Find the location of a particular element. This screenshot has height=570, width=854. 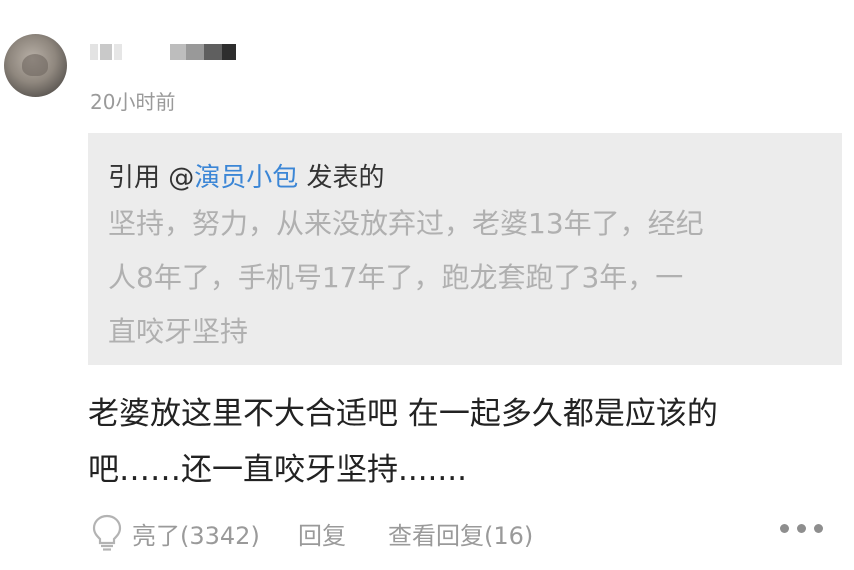

more-dots-icon is located at coordinates (802, 528).